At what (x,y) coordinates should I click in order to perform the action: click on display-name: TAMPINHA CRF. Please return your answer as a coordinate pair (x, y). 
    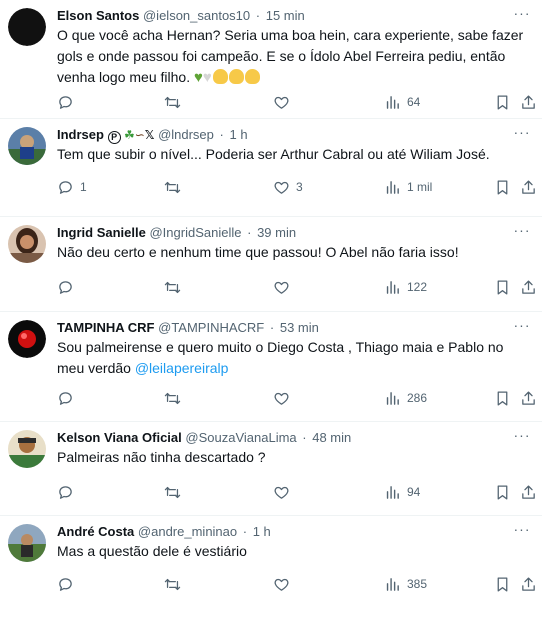
    Looking at the image, I should click on (106, 327).